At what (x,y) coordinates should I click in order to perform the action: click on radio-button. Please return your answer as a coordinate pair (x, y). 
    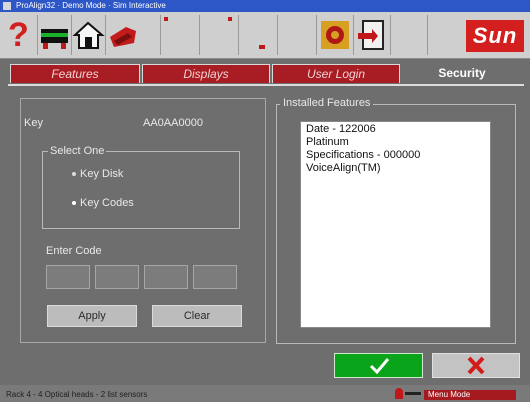
    Looking at the image, I should click on (74, 174).